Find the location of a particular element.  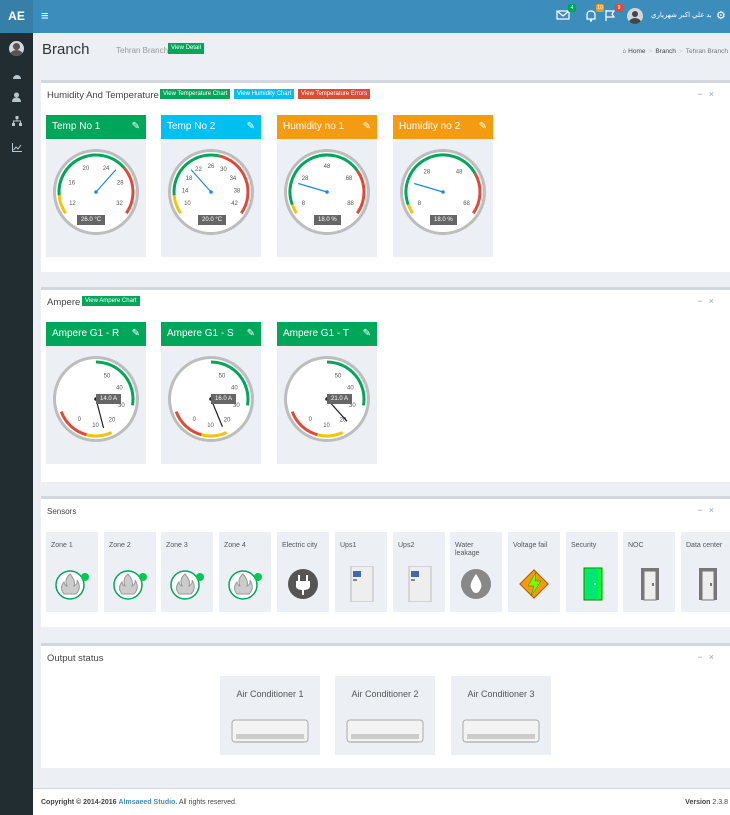

output-card: Air Conditioner 2 is located at coordinates (385, 715).